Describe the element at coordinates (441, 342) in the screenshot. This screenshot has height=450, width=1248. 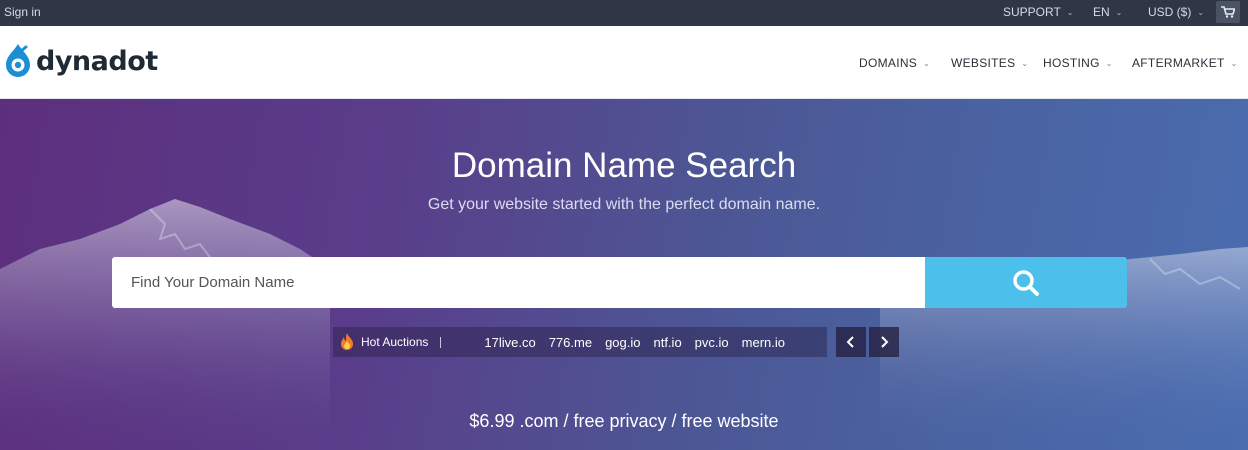
I see `divider` at that location.